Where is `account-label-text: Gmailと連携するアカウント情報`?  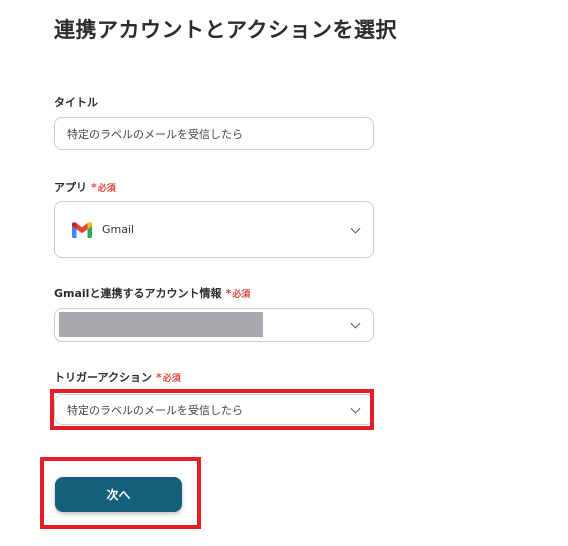 account-label-text: Gmailと連携するアカウント情報 is located at coordinates (138, 293).